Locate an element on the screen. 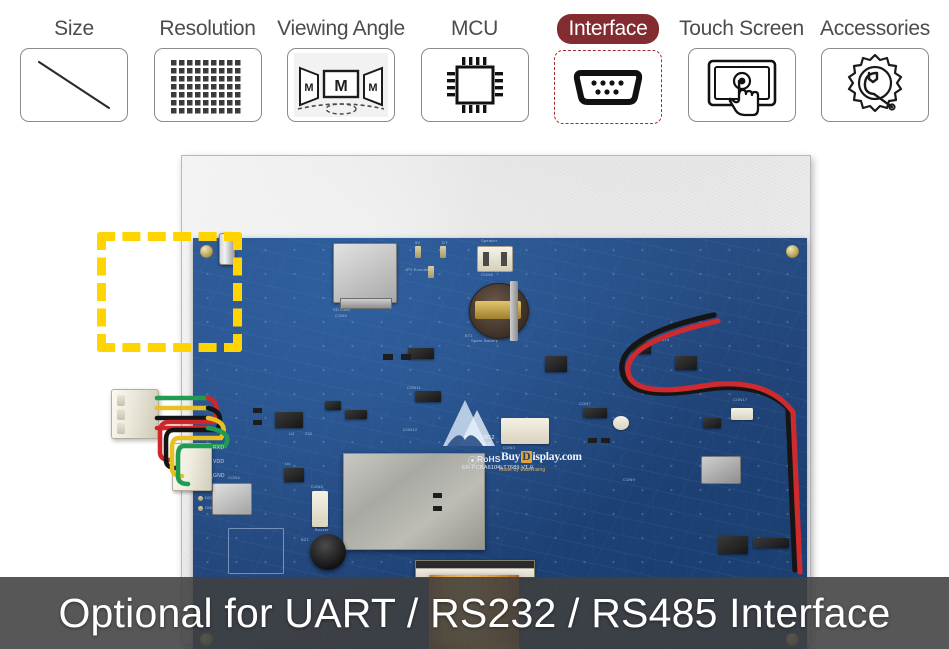 The image size is (949, 649). nav-icon-box-touch-screen is located at coordinates (741, 85).